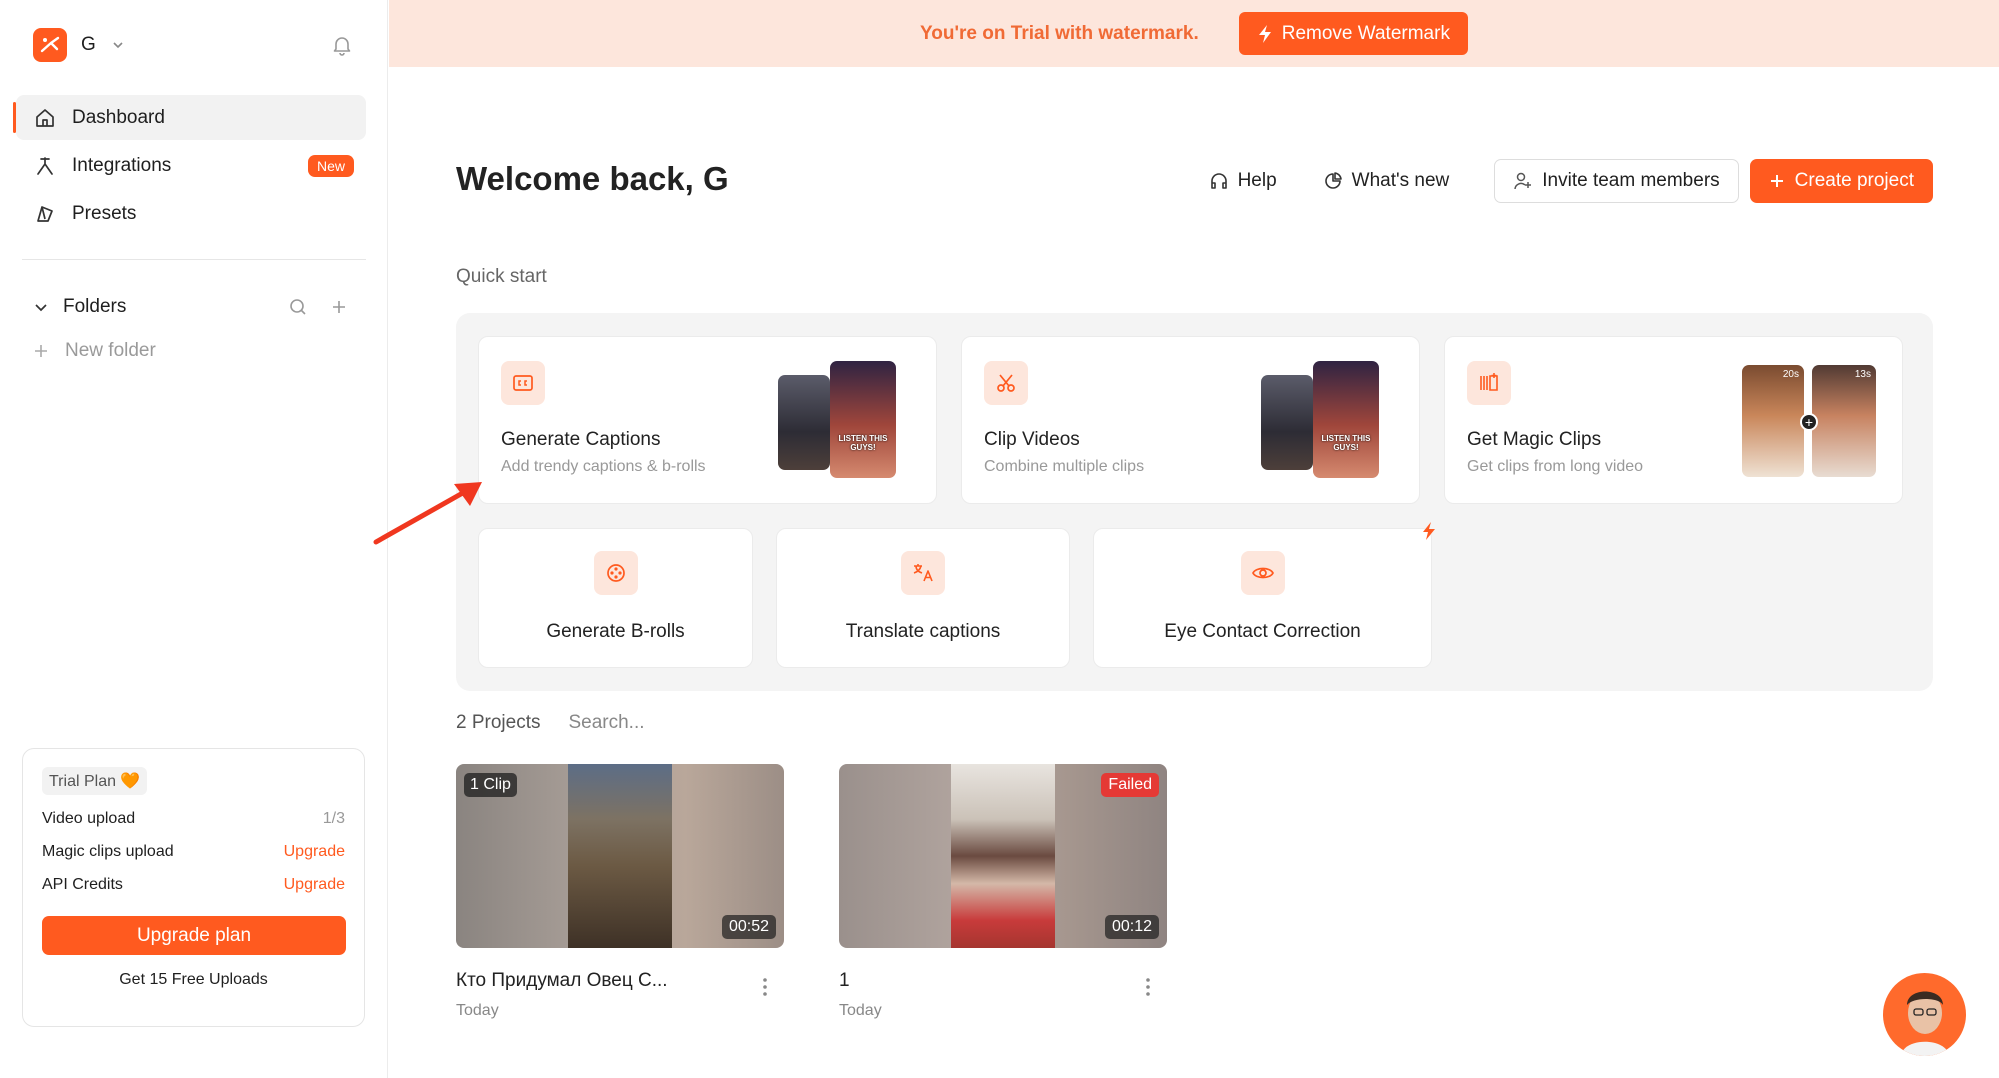 The image size is (1999, 1078). What do you see at coordinates (1262, 631) in the screenshot?
I see `card-title: Eye Contact Correction` at bounding box center [1262, 631].